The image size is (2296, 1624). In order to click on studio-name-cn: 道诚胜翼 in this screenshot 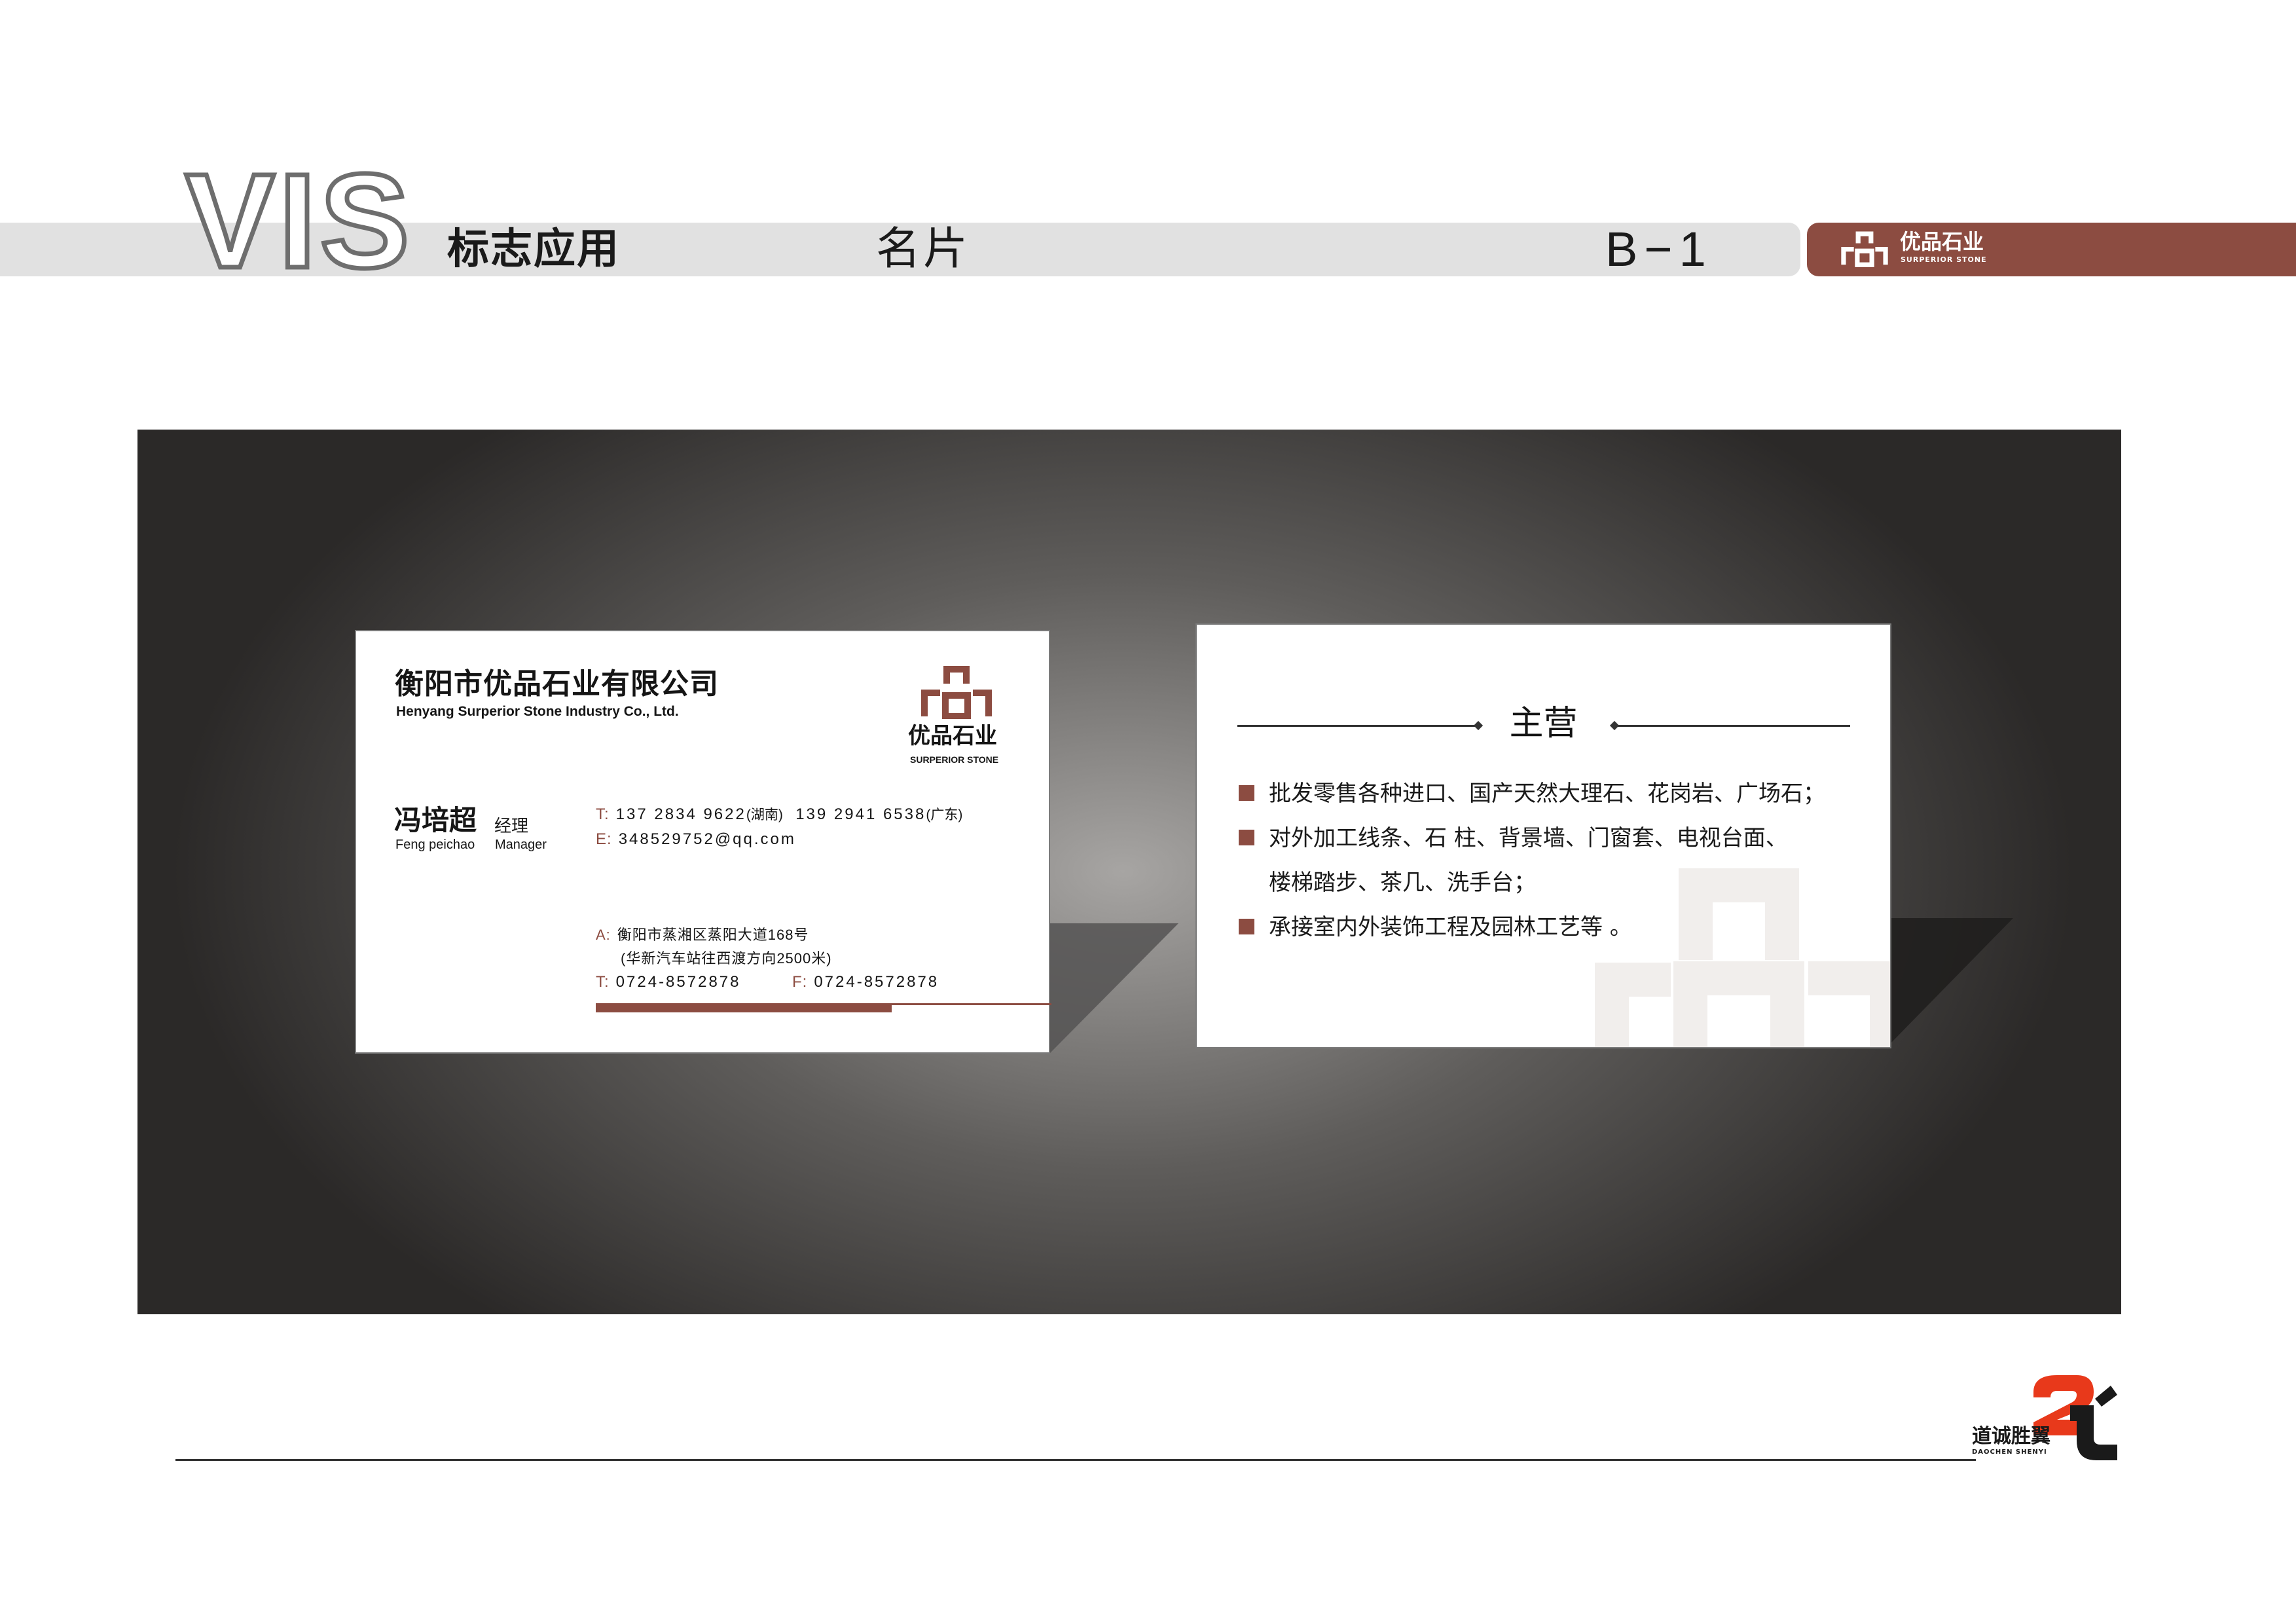, I will do `click(2011, 1436)`.